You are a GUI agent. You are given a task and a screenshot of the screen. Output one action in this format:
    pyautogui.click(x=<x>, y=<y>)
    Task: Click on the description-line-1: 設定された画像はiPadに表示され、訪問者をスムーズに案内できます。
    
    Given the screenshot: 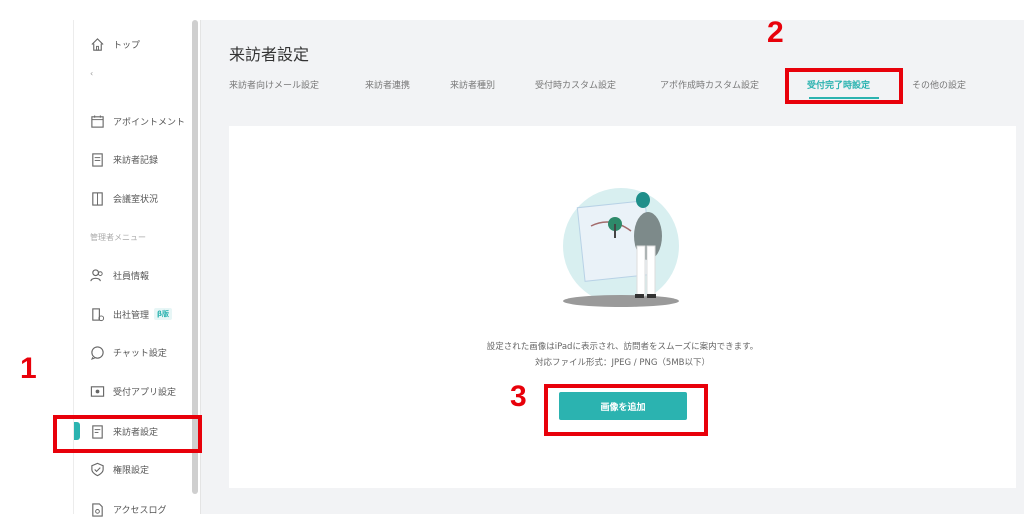 What is the action you would take?
    pyautogui.click(x=622, y=347)
    